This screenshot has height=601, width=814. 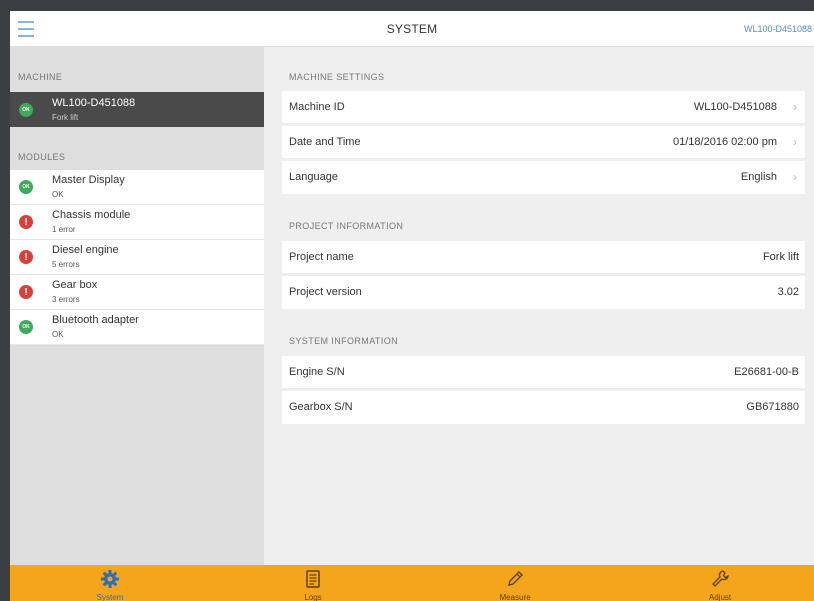 I want to click on row-label: Engine S/N, so click(x=317, y=372).